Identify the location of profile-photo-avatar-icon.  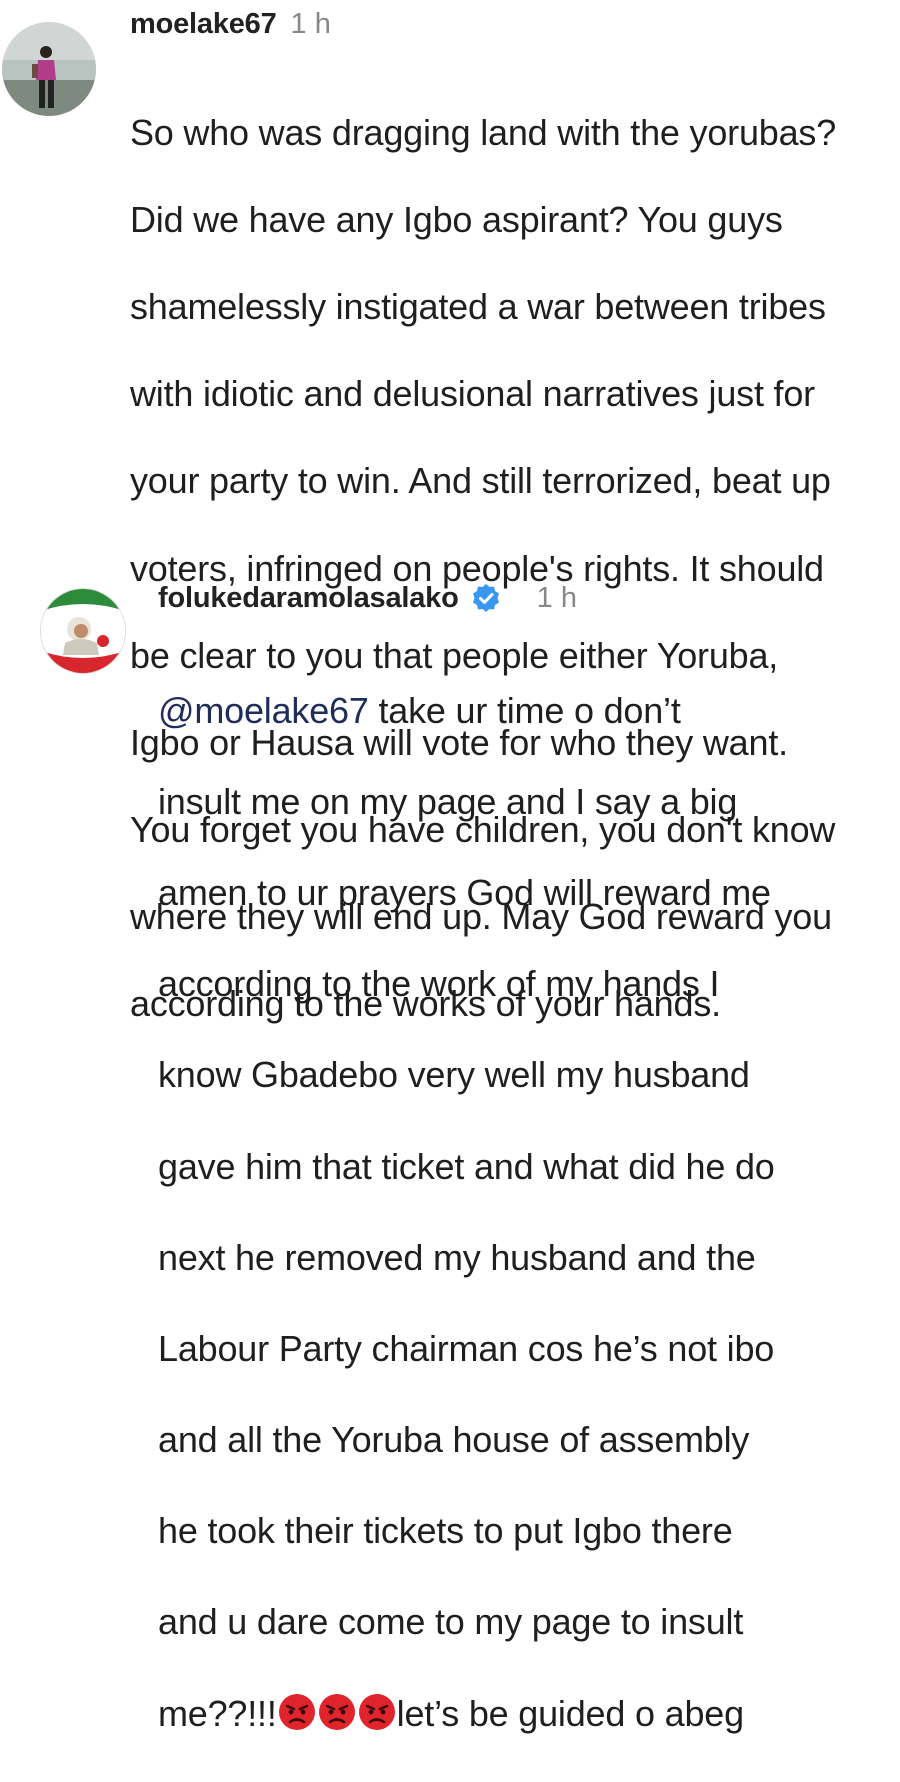
(83, 631).